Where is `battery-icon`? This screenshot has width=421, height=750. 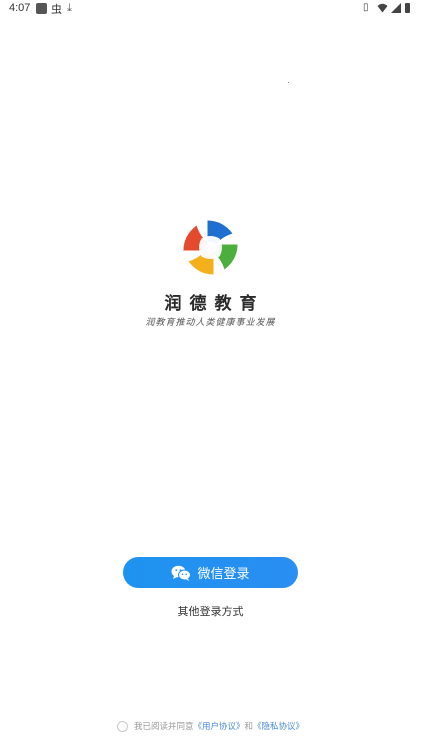
battery-icon is located at coordinates (407, 8).